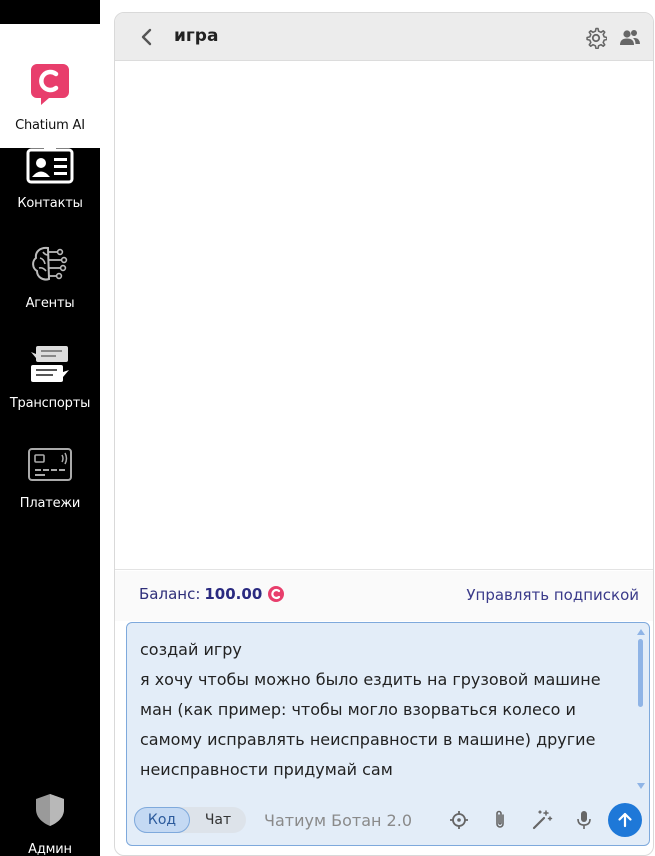 Image resolution: width=655 pixels, height=856 pixels. I want to click on microphone-button, so click(584, 820).